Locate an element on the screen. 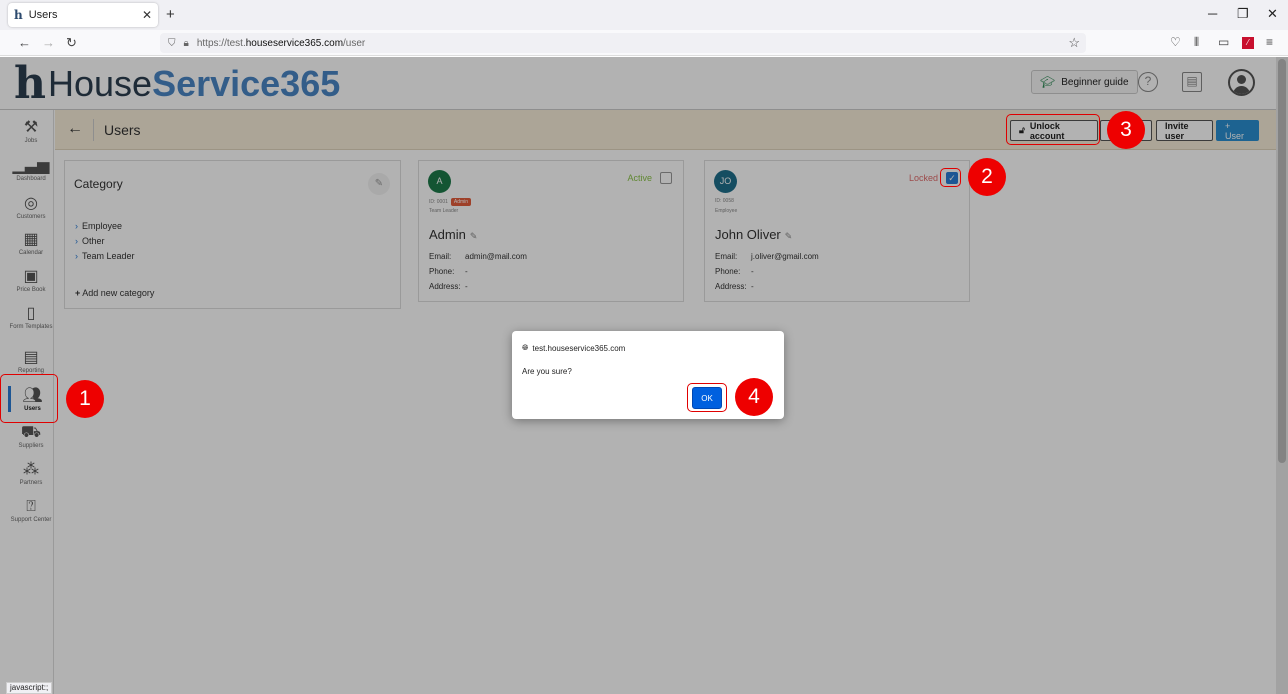 The image size is (1288, 694). step-number: 4 is located at coordinates (754, 397).